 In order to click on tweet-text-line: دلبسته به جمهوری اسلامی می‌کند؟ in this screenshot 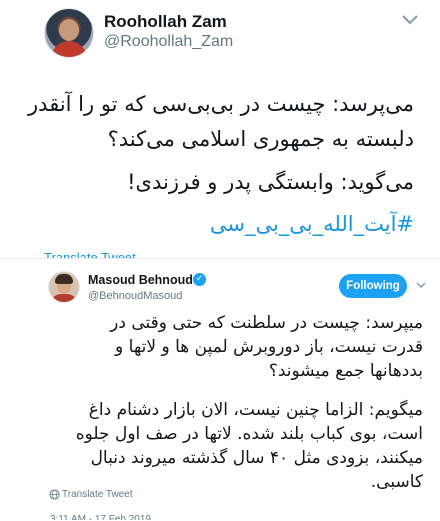, I will do `click(260, 139)`.